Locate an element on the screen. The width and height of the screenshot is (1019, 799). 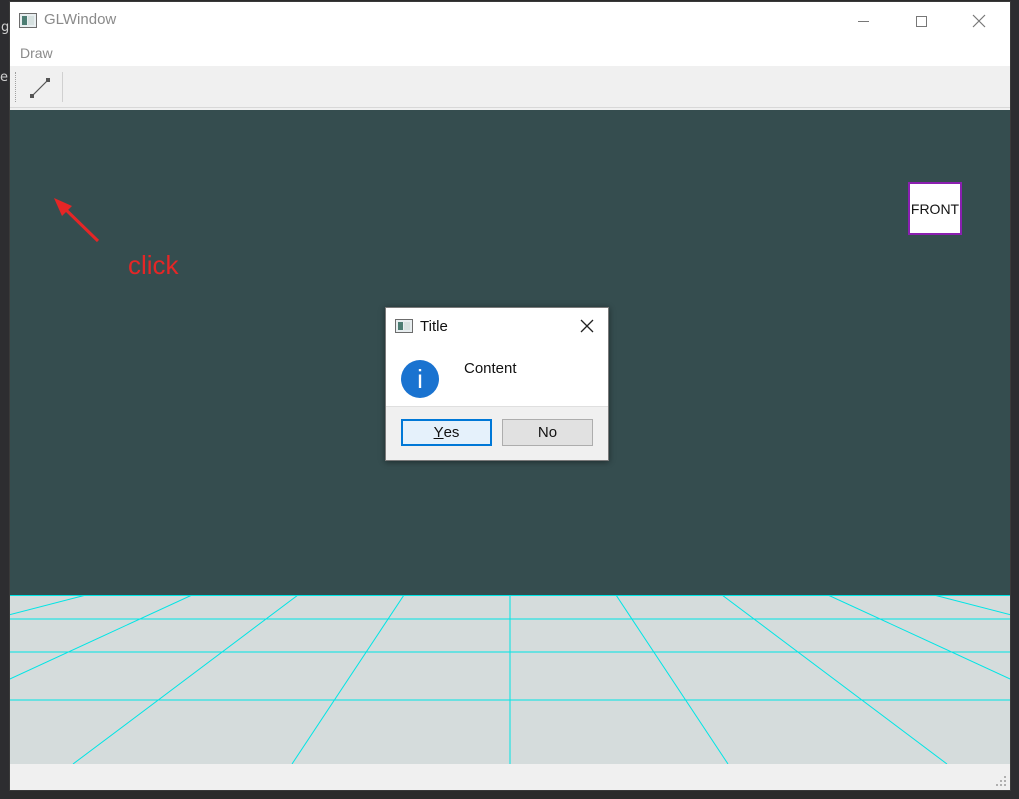
toolbar-separator is located at coordinates (62, 87).